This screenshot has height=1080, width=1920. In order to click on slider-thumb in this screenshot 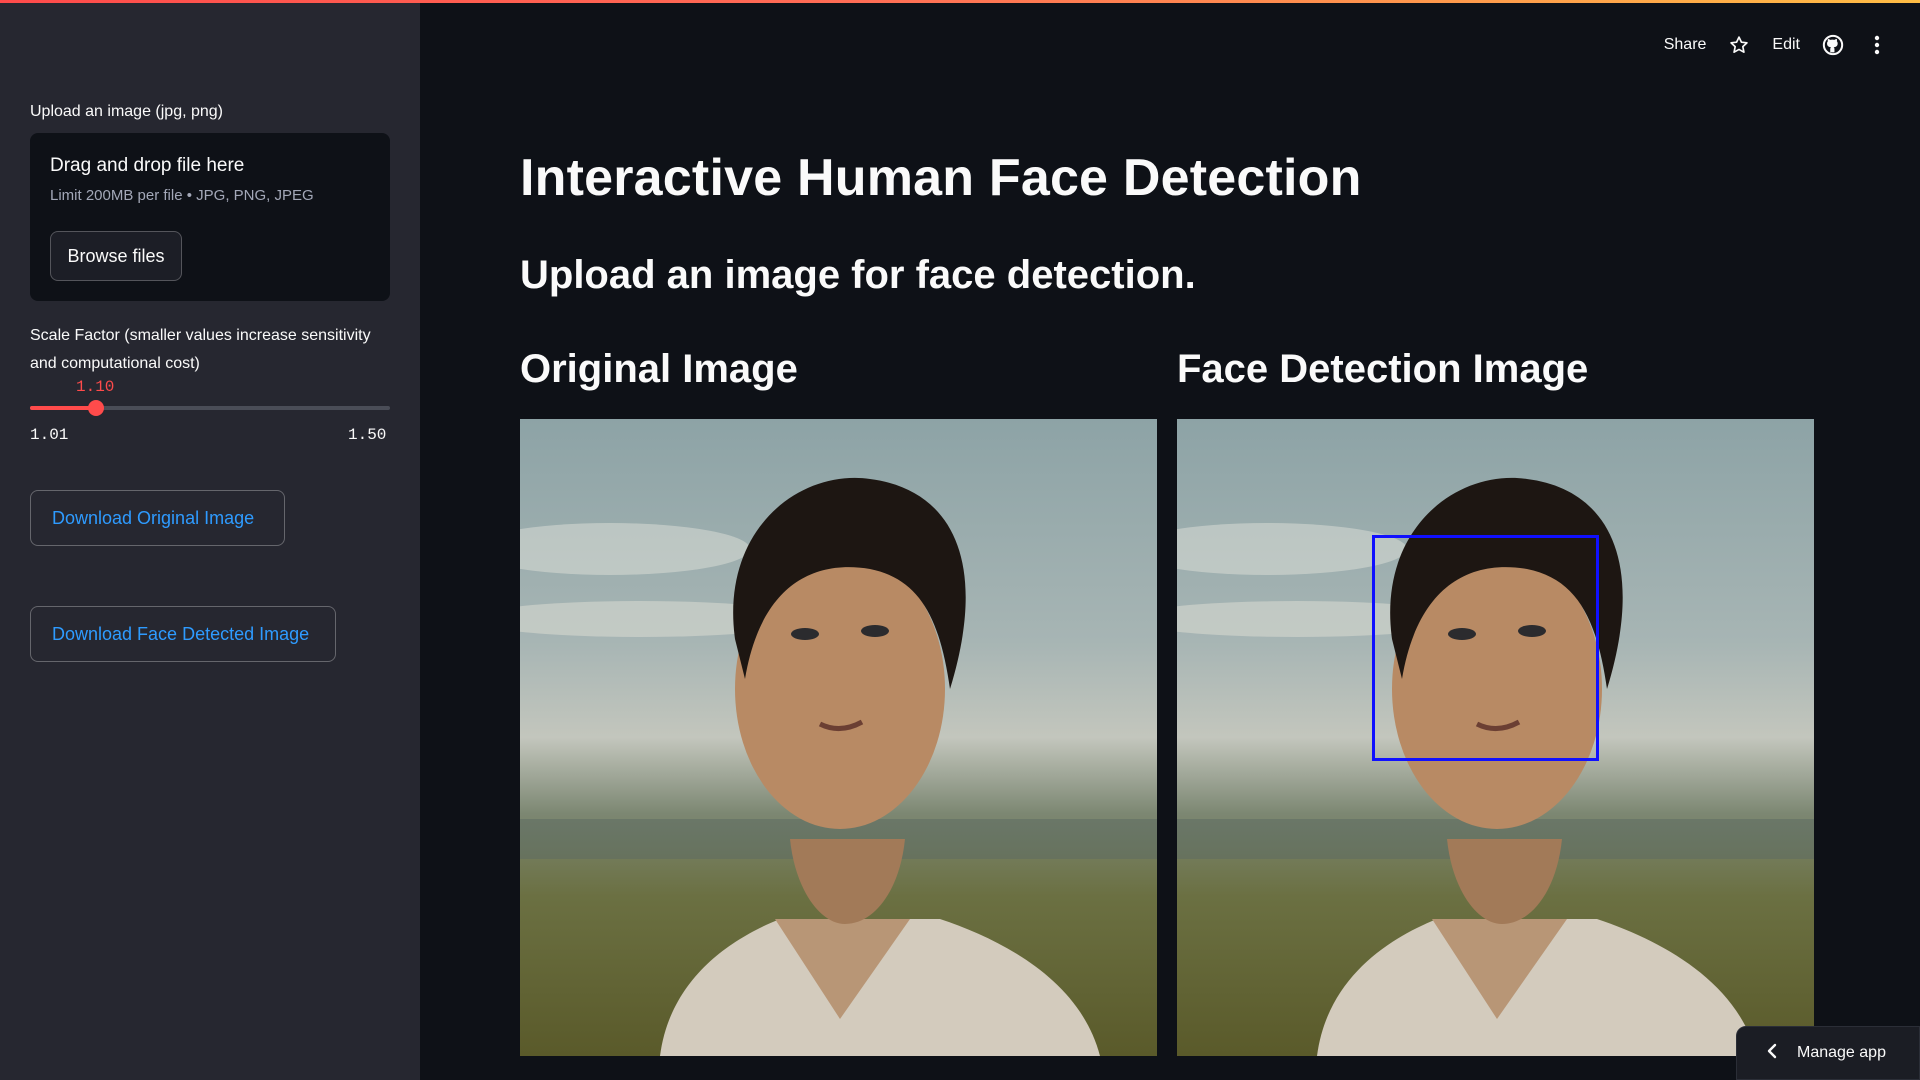, I will do `click(96, 408)`.